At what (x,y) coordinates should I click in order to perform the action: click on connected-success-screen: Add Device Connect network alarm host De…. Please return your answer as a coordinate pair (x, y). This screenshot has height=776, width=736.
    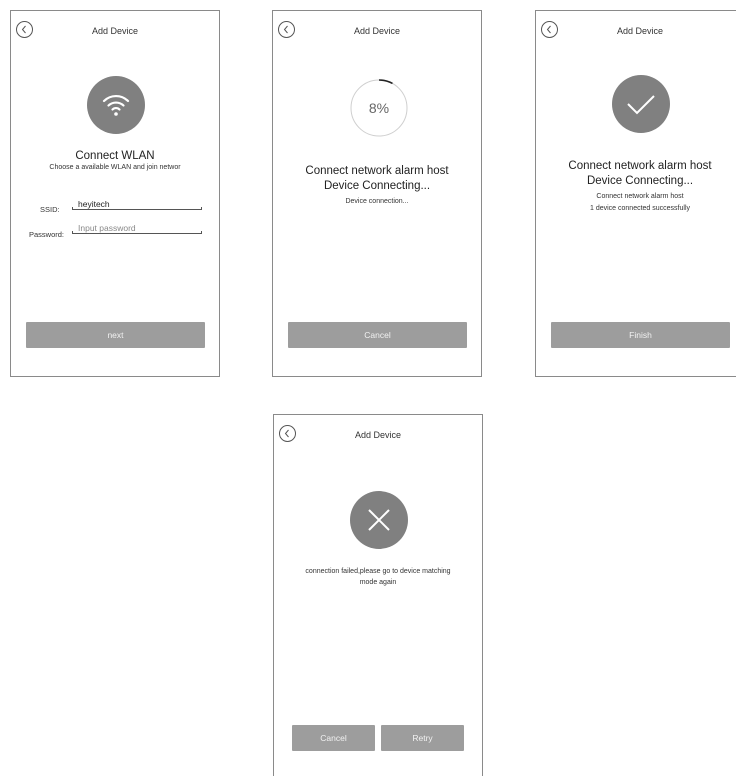
    Looking at the image, I should click on (635, 193).